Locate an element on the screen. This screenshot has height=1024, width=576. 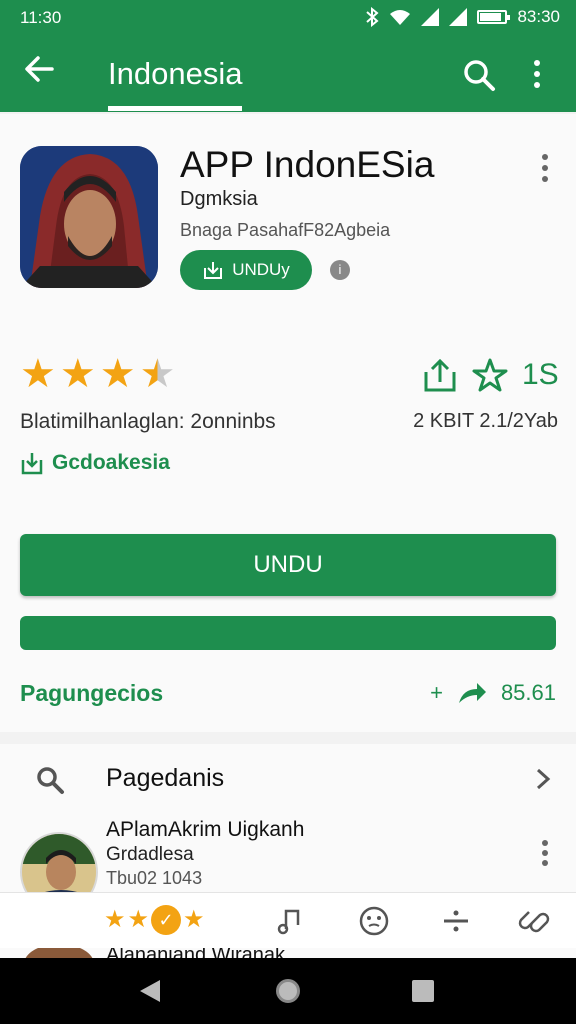
status-time: 11:30 is located at coordinates (41, 17).